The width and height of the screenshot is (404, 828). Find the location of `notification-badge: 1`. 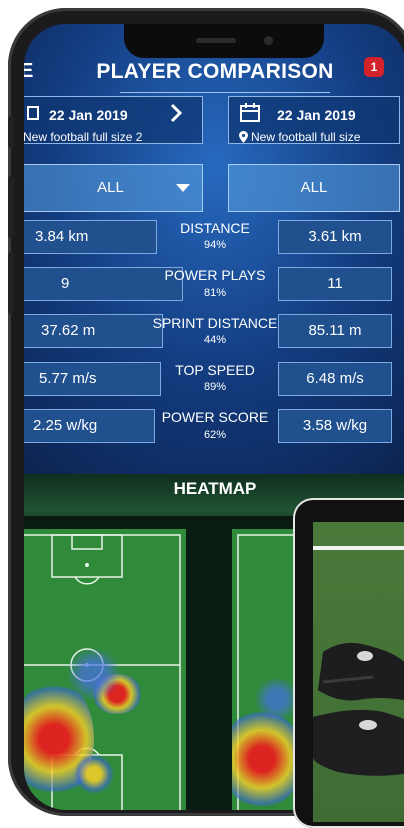

notification-badge: 1 is located at coordinates (374, 67).